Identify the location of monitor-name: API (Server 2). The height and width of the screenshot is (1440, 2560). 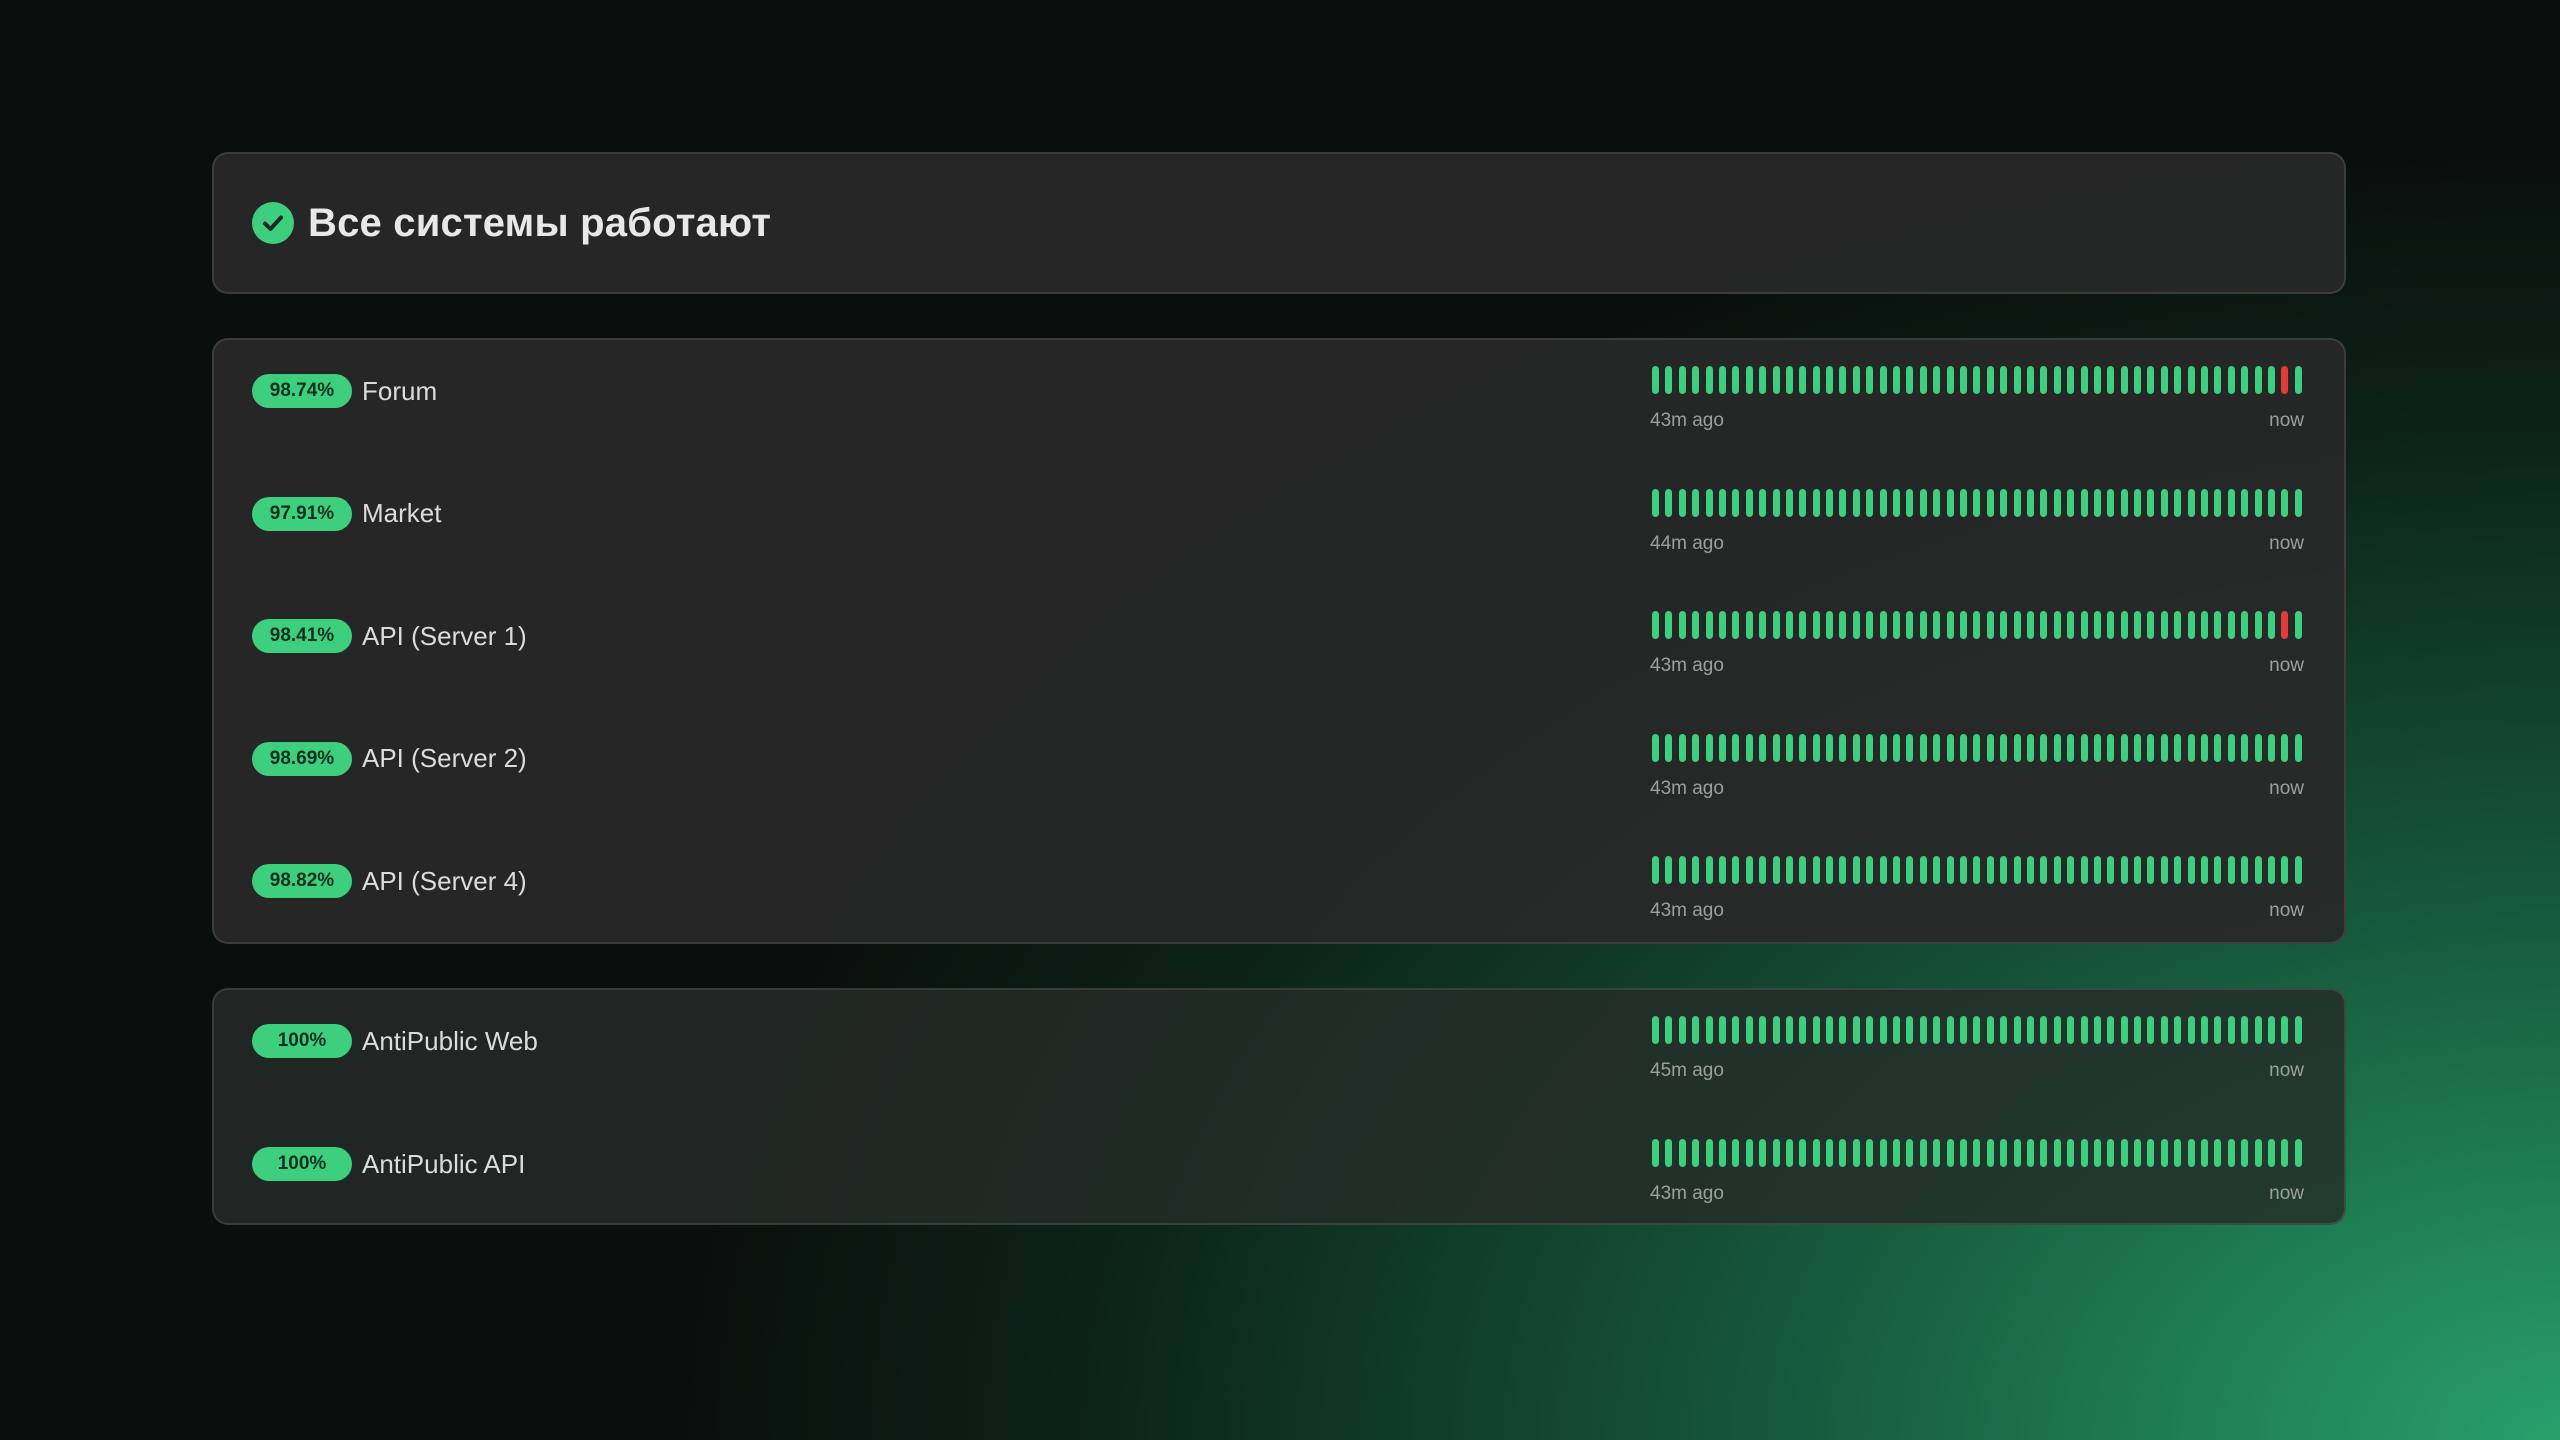
(444, 758).